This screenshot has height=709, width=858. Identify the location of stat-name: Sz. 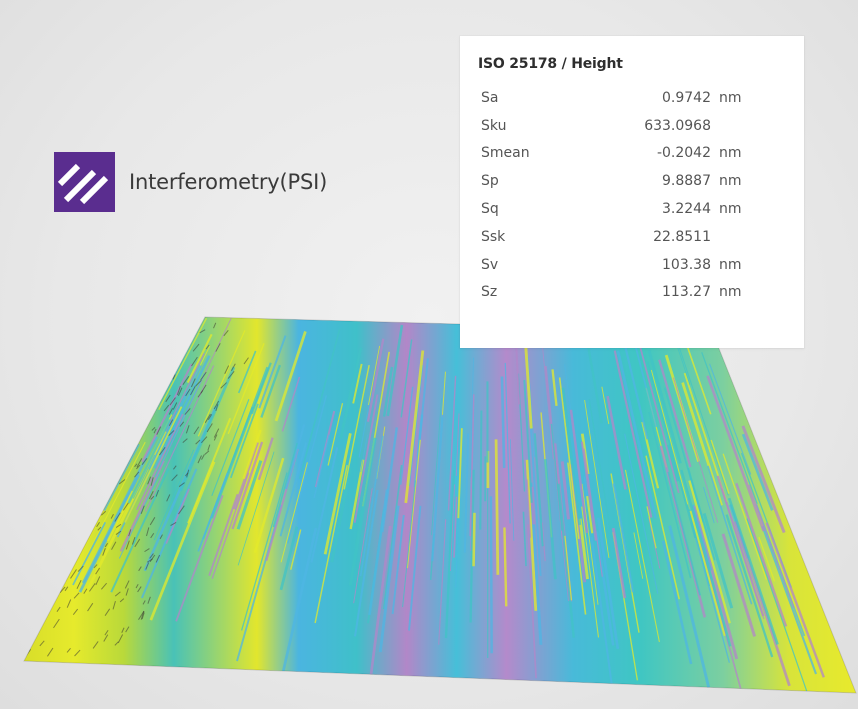
(489, 292).